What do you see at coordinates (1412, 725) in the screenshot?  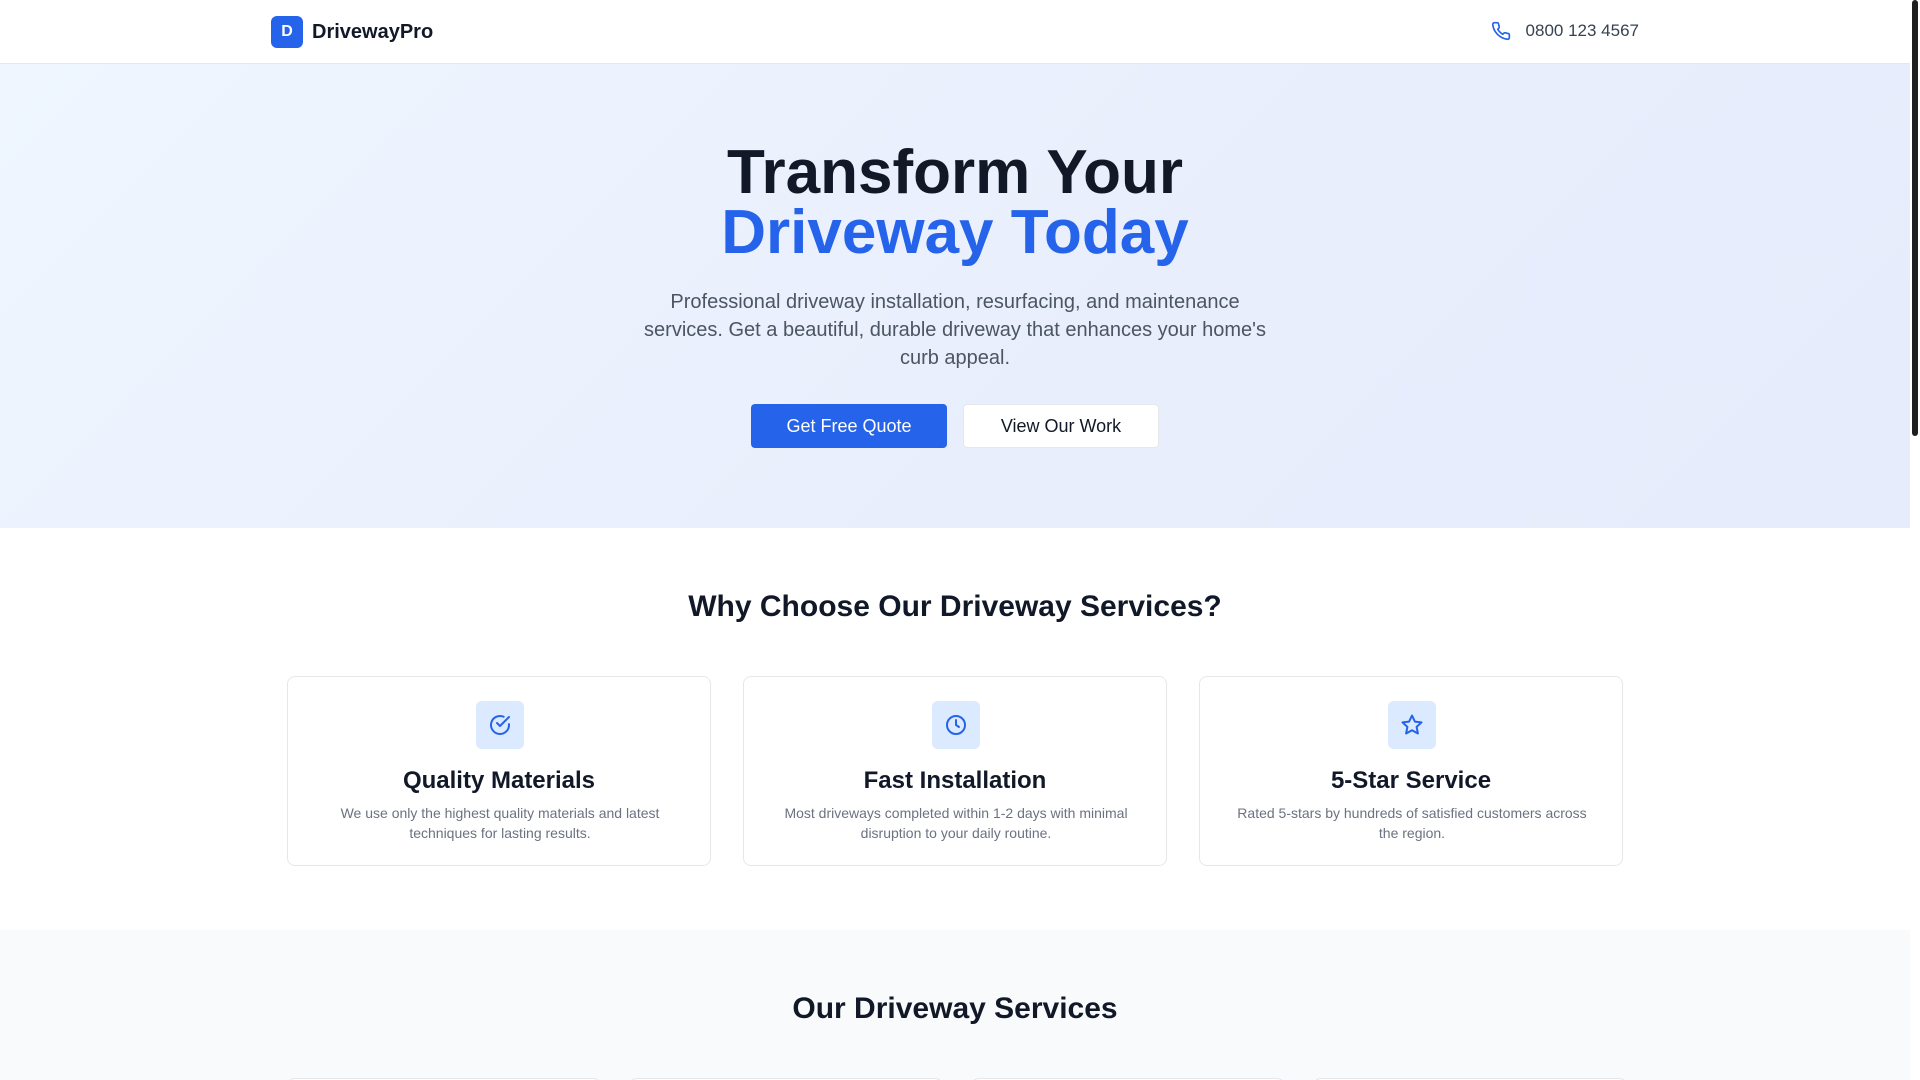 I see `star-icon` at bounding box center [1412, 725].